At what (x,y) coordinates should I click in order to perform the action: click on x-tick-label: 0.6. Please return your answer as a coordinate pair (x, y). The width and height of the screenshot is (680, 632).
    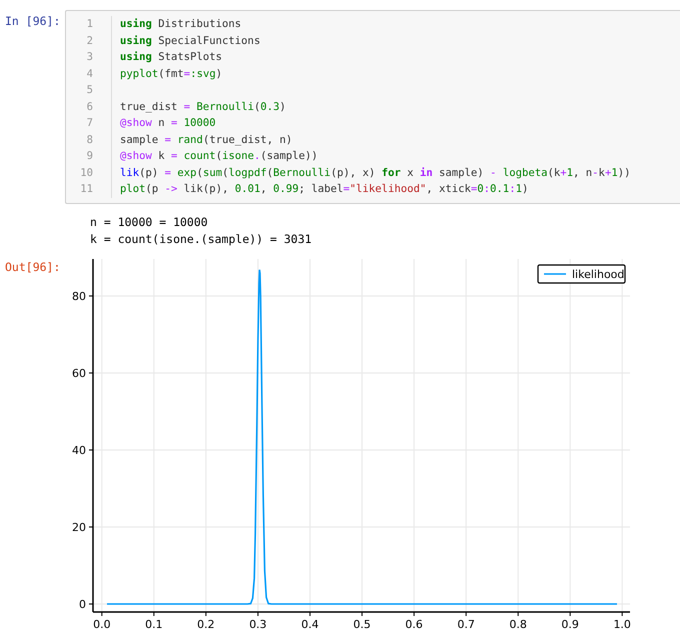
    Looking at the image, I should click on (414, 624).